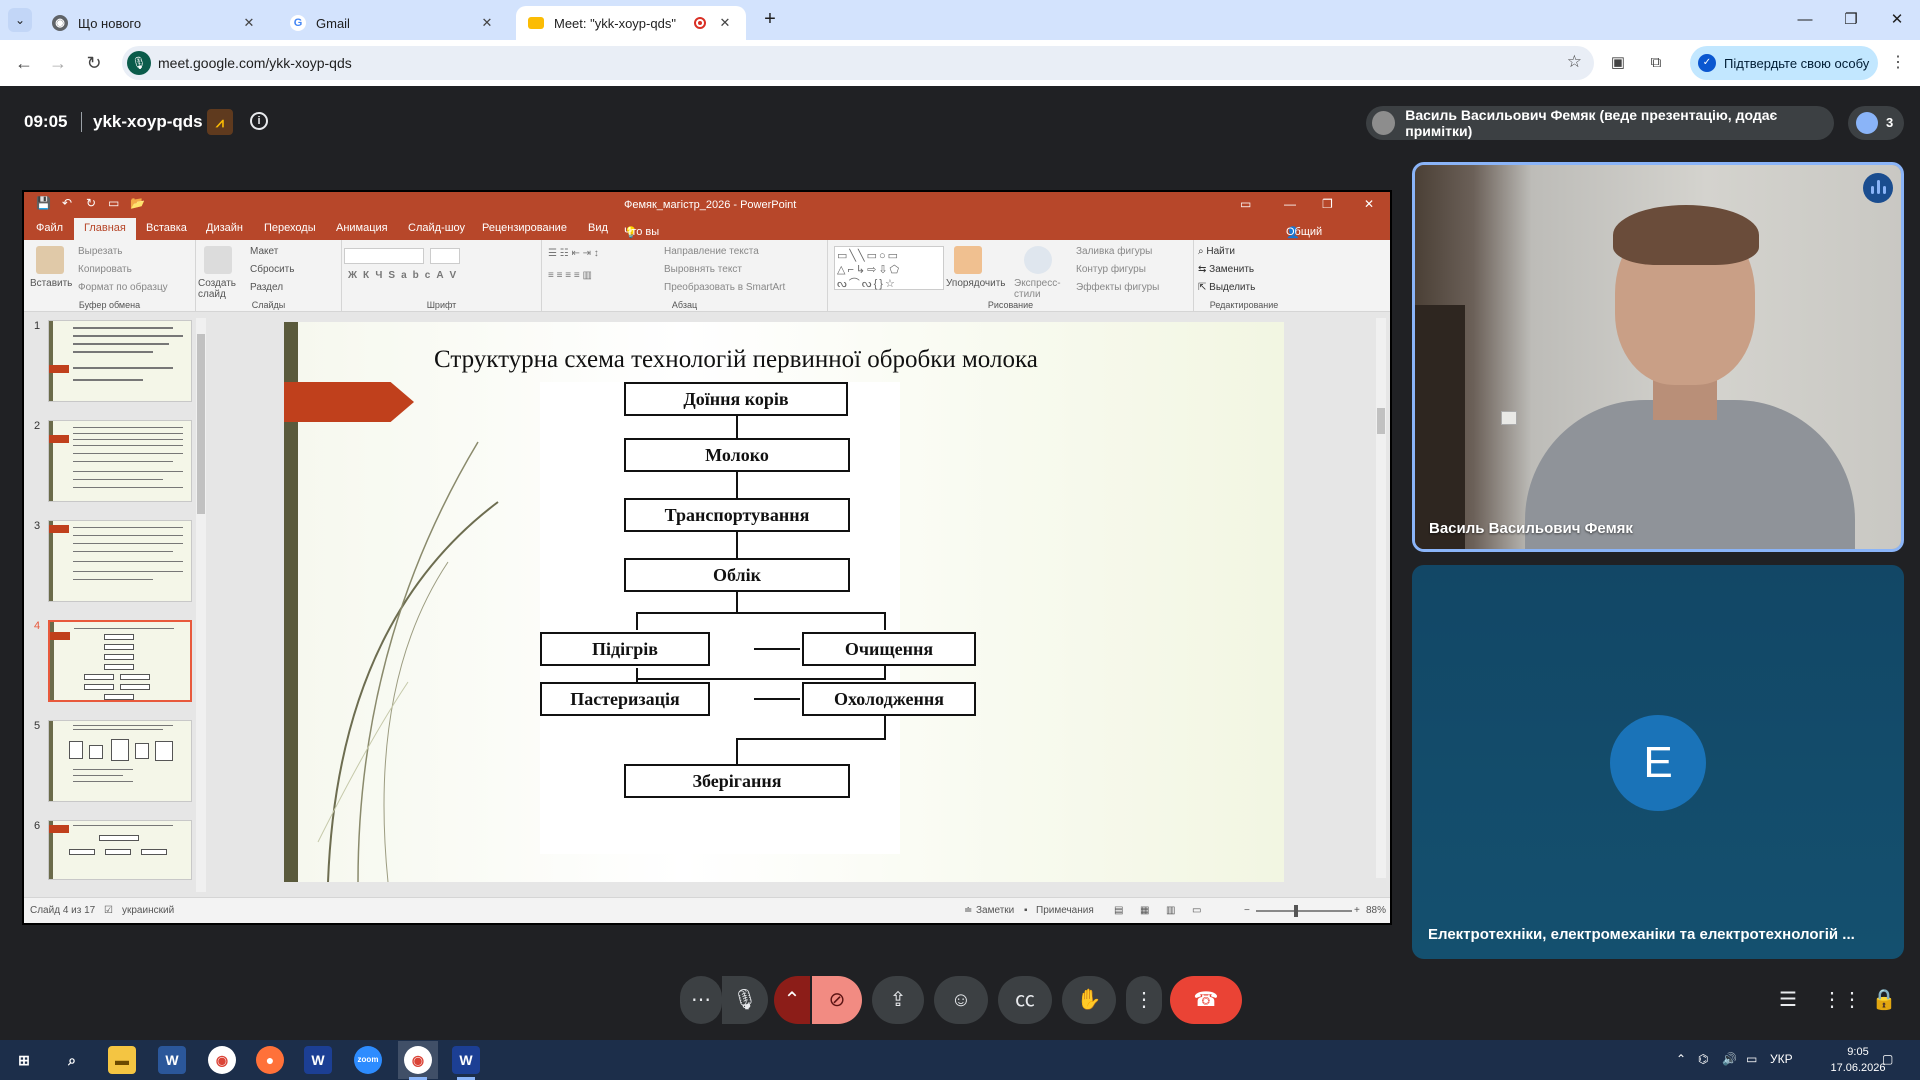  What do you see at coordinates (1858, 1060) in the screenshot?
I see `taskbar-clock: 9:05 17.06.2026` at bounding box center [1858, 1060].